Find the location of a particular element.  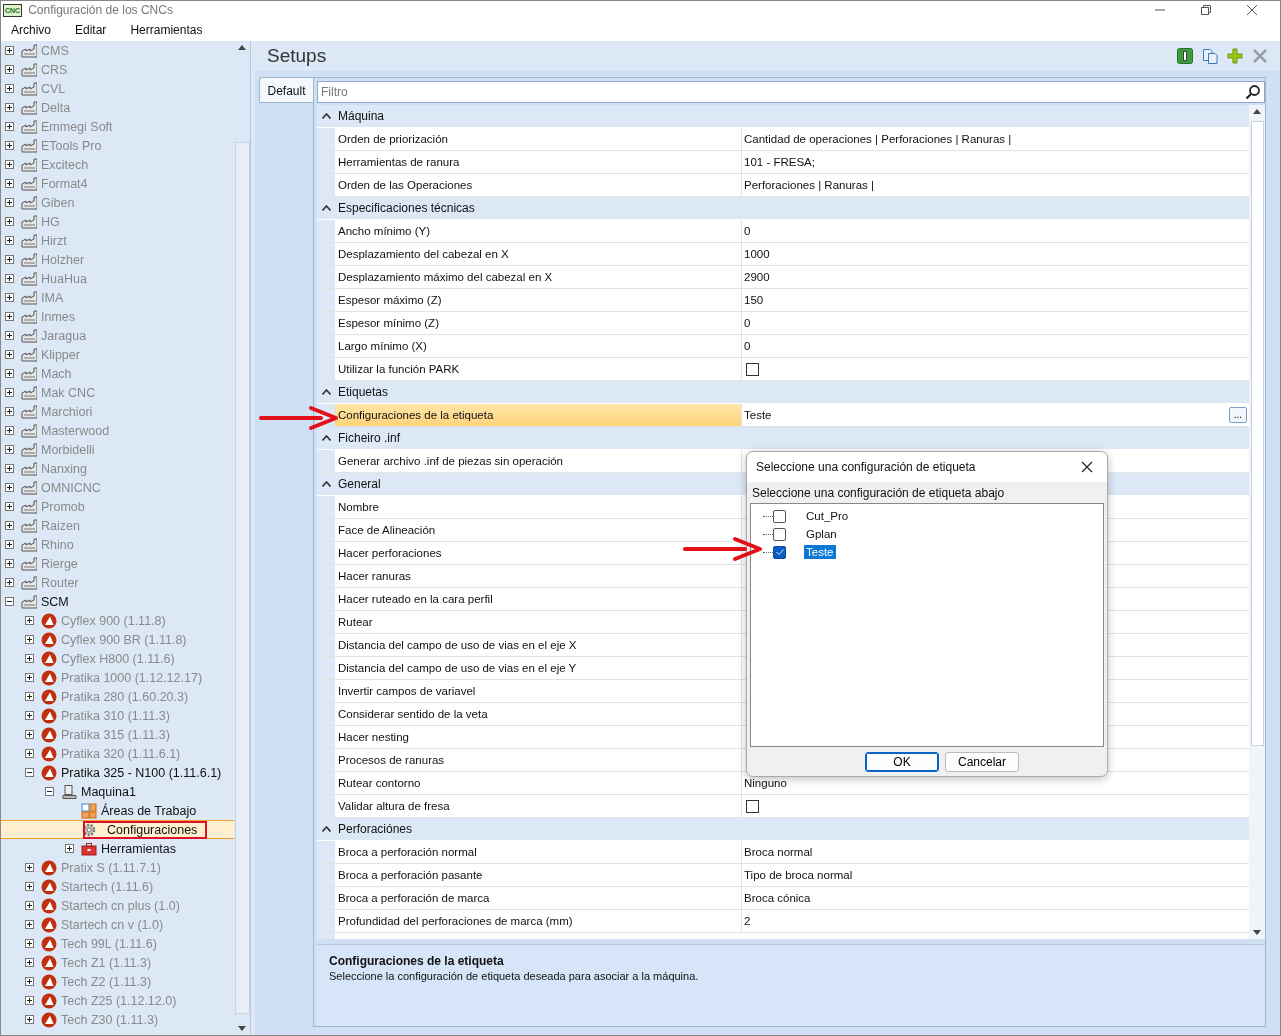

description-title: Configuraciones de la etiqueta is located at coordinates (417, 961).